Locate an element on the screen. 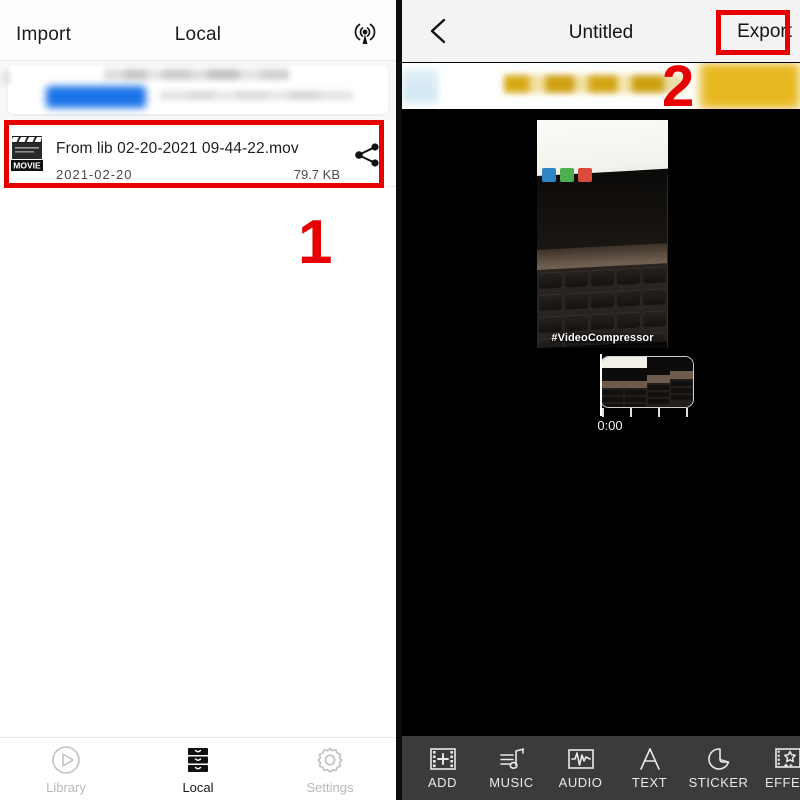 The width and height of the screenshot is (800, 800). tab-label-local: Local is located at coordinates (198, 787).